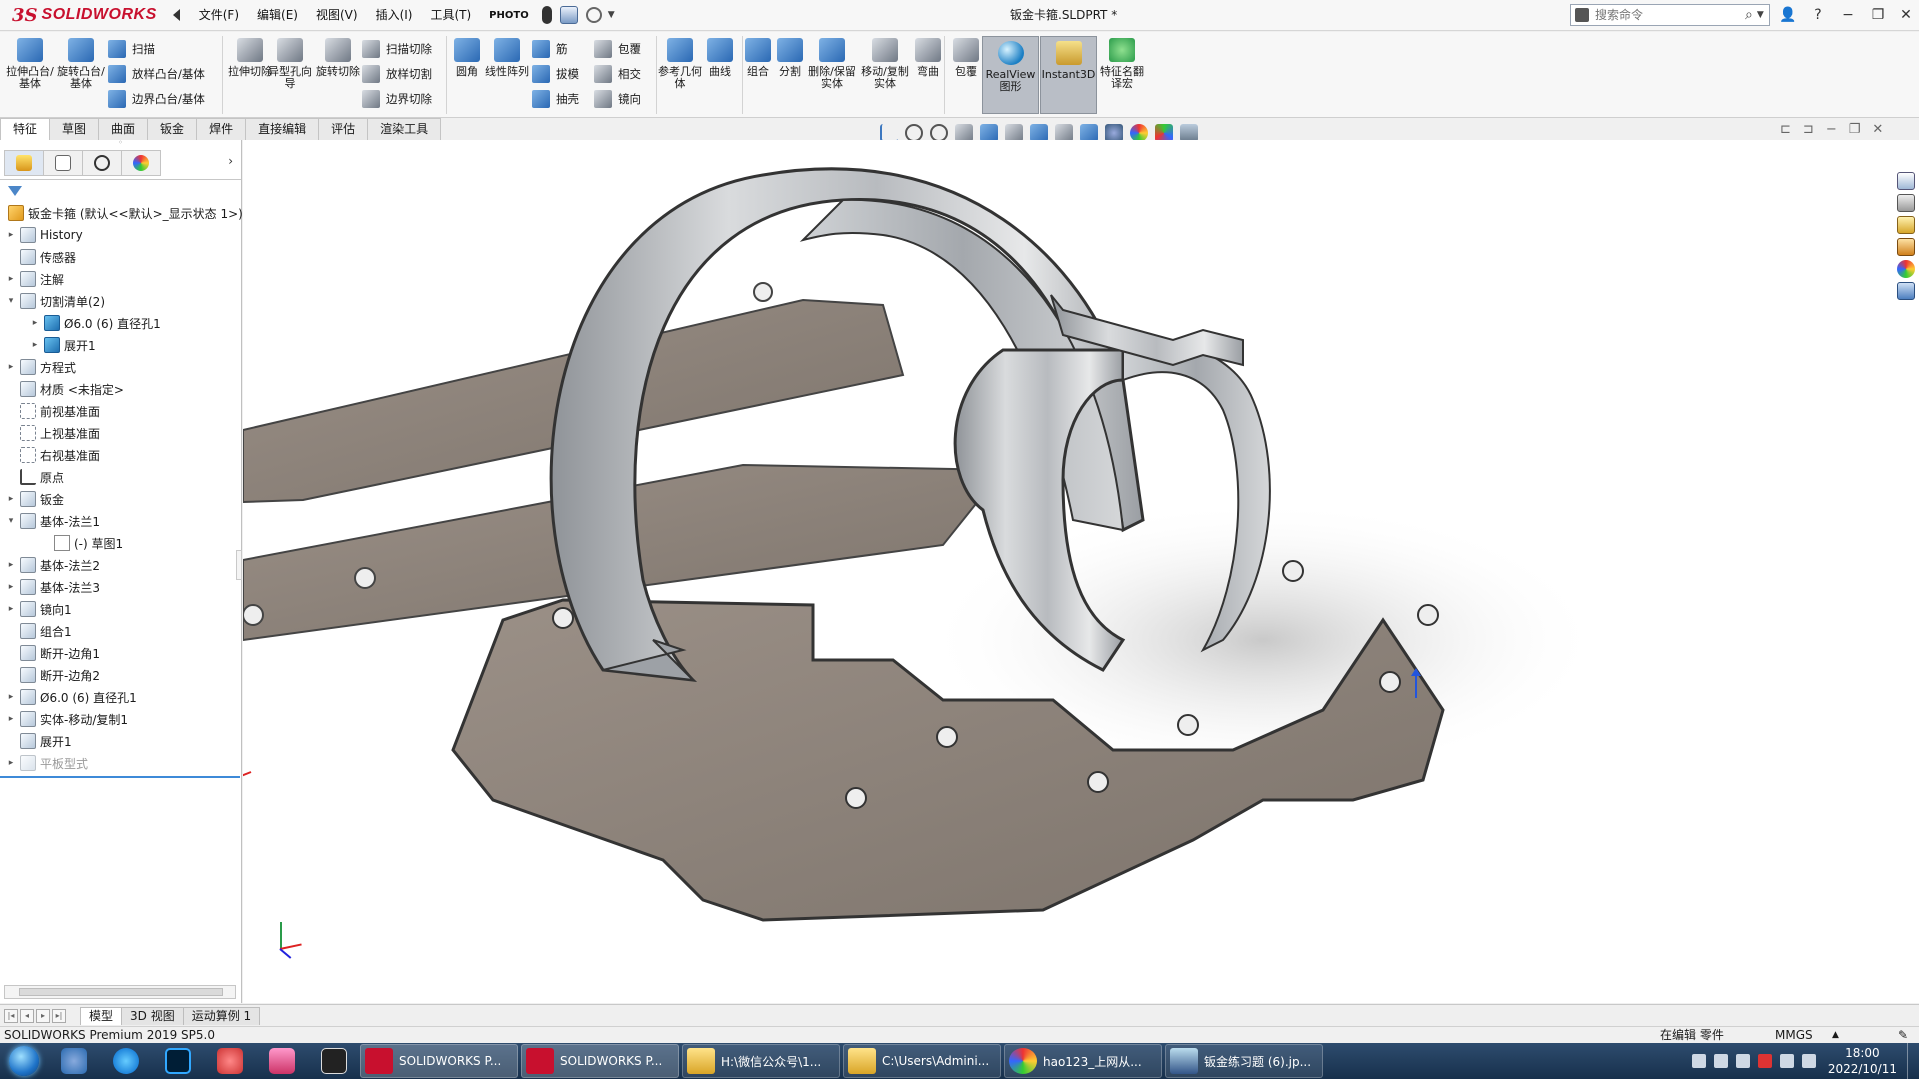 Image resolution: width=1919 pixels, height=1079 pixels. What do you see at coordinates (53, 653) in the screenshot?
I see `tree-item-break-corner-1: 断开-边角1` at bounding box center [53, 653].